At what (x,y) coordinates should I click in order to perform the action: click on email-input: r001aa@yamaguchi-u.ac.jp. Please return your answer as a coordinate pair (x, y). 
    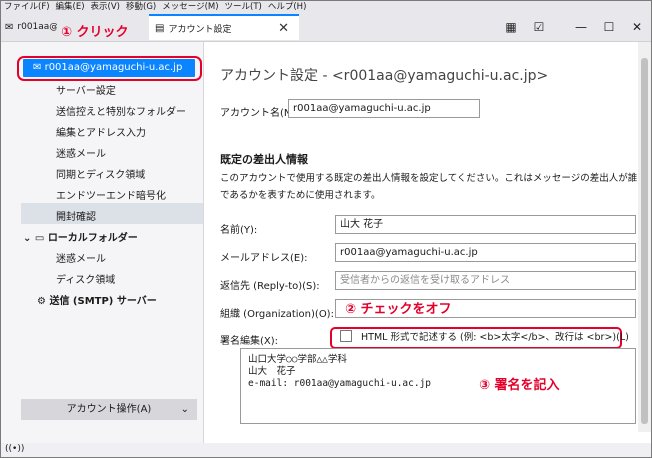
    Looking at the image, I should click on (485, 252).